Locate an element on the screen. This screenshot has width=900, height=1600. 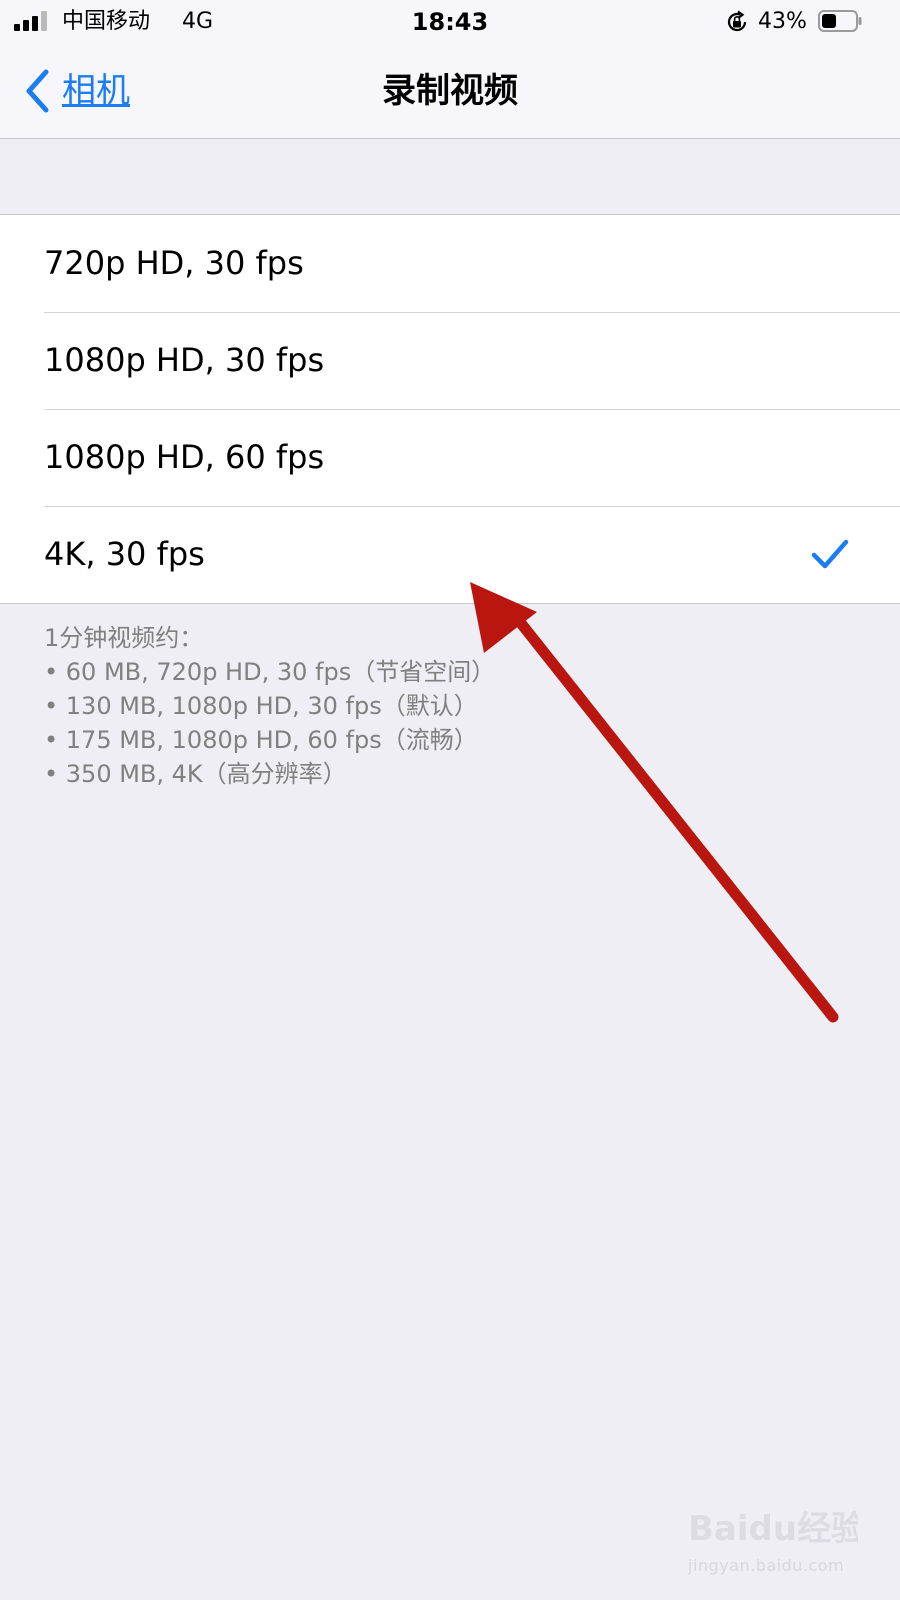
baidu-jingyan-watermark-logo: Baidu经验 is located at coordinates (773, 1529).